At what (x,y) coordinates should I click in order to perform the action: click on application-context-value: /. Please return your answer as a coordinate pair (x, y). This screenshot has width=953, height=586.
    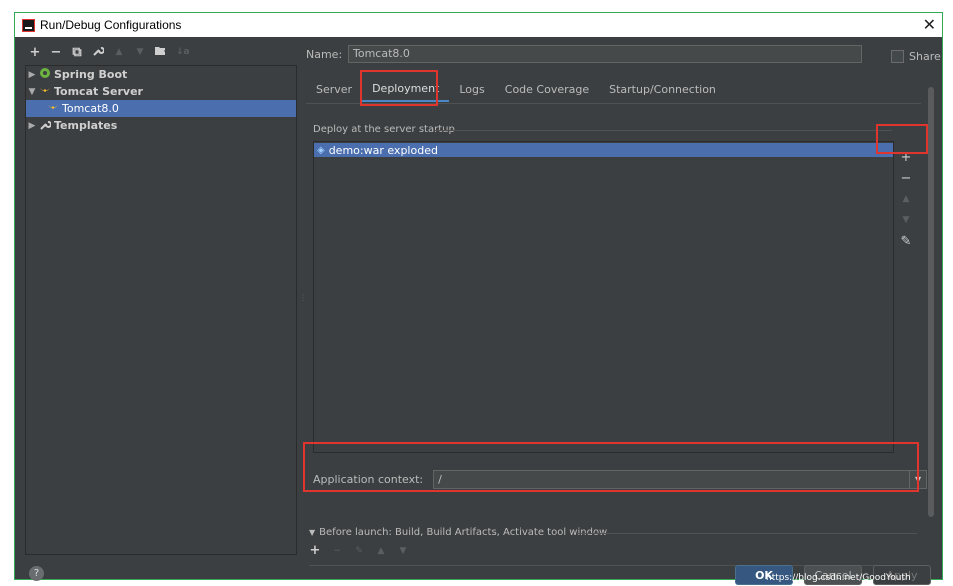
    Looking at the image, I should click on (440, 479).